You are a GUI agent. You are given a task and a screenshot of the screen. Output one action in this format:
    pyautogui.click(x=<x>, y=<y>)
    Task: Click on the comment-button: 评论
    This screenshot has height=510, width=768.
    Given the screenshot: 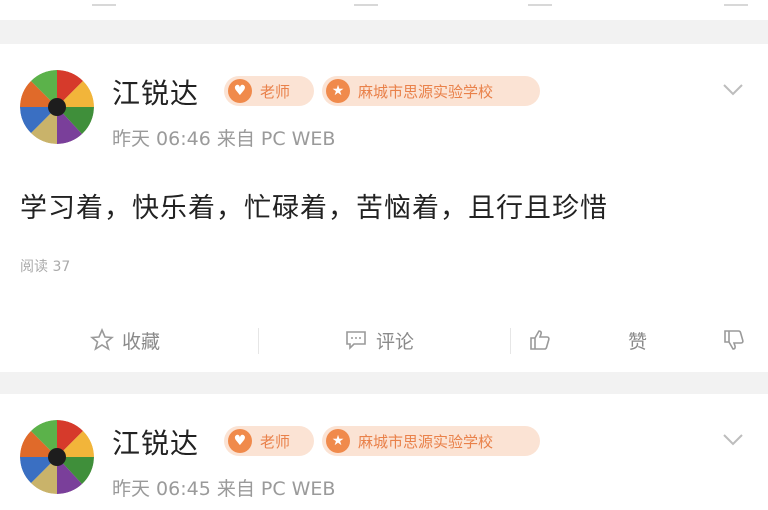 What is the action you would take?
    pyautogui.click(x=379, y=340)
    